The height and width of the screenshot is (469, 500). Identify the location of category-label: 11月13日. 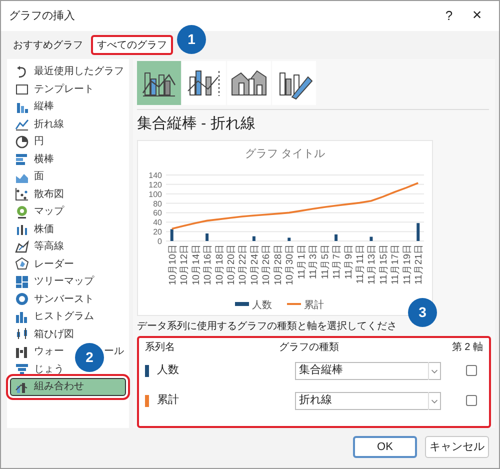
(372, 264).